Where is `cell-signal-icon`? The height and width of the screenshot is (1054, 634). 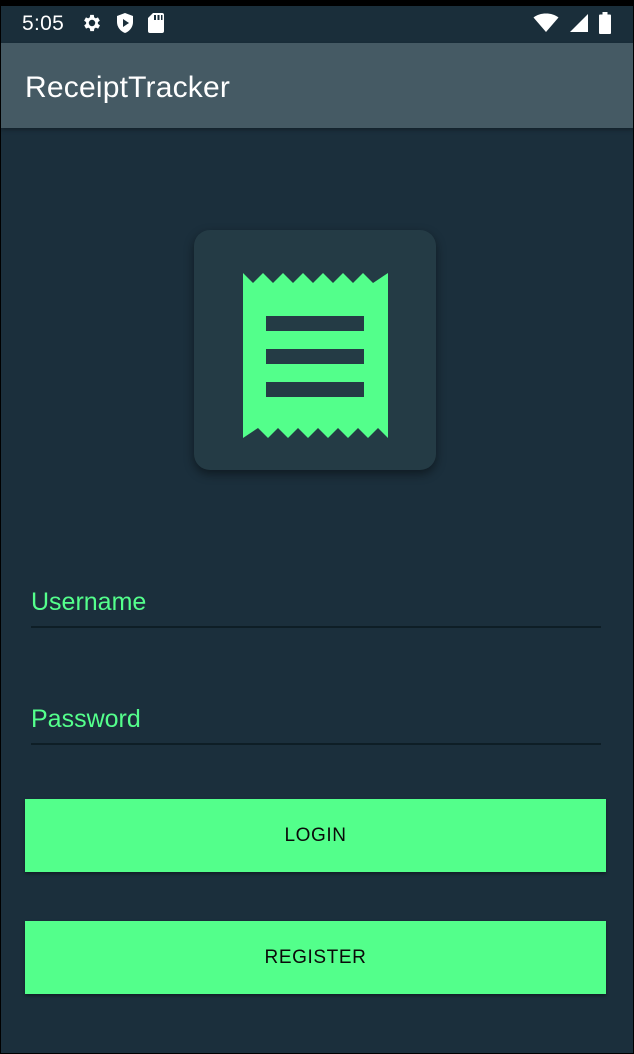 cell-signal-icon is located at coordinates (579, 25).